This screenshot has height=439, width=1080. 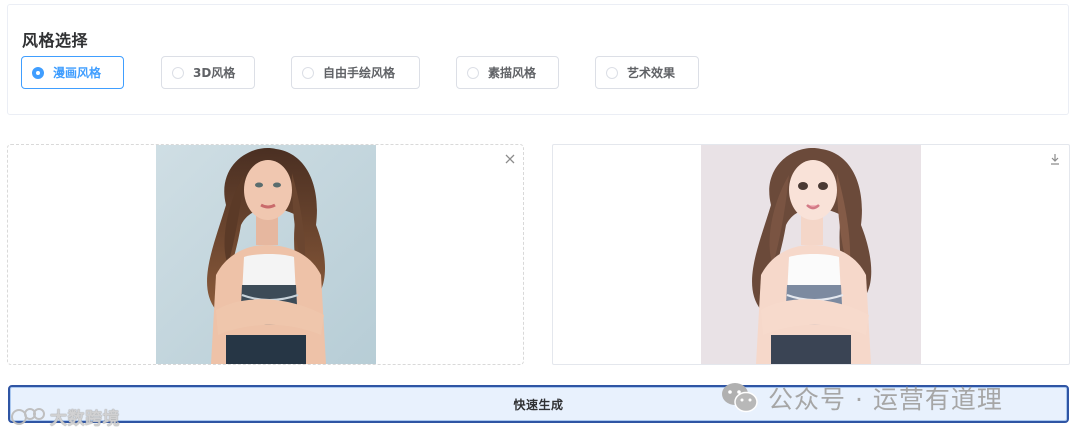 I want to click on style-option-label: 自由手绘风格, so click(x=359, y=73).